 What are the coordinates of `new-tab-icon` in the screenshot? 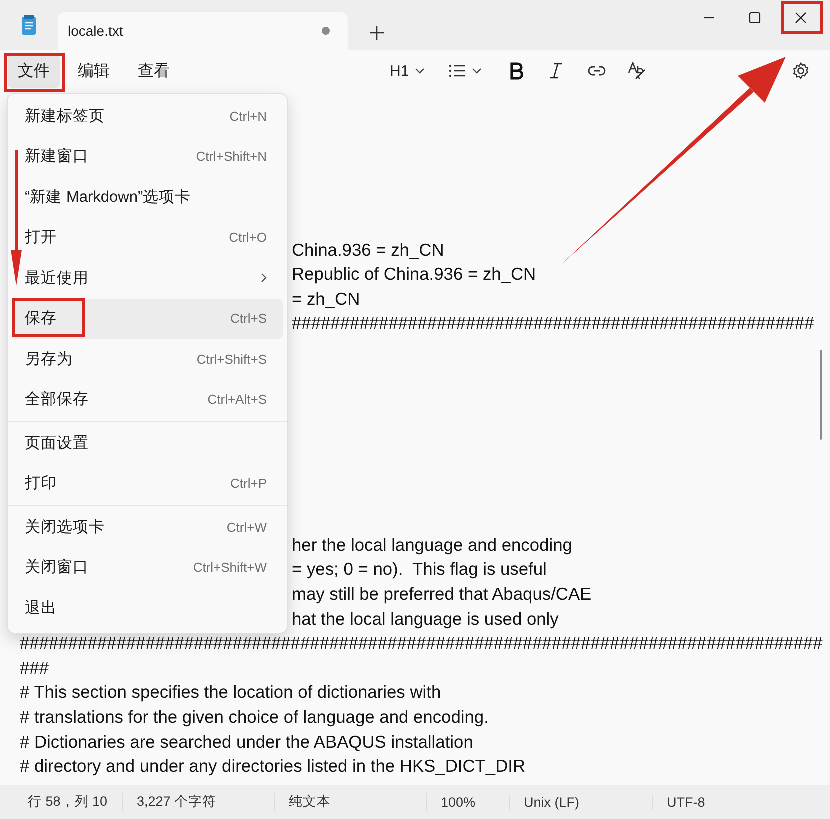 It's located at (377, 33).